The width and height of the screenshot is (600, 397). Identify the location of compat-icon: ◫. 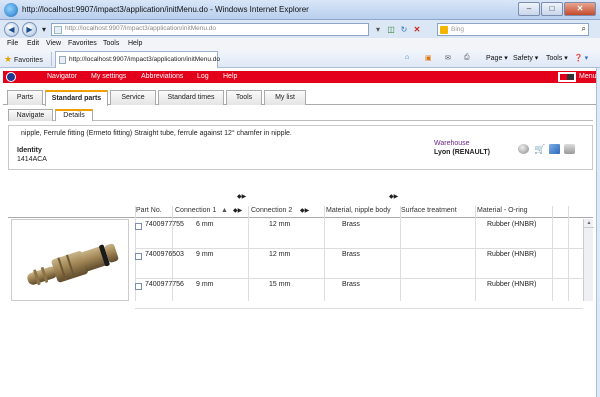
(391, 29).